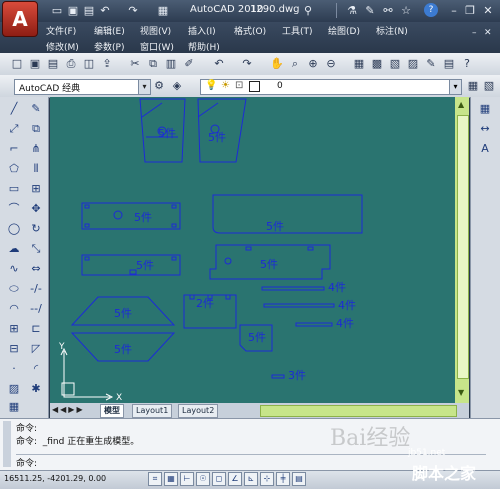  Describe the element at coordinates (7, 444) in the screenshot. I see `command-window-grip` at that location.